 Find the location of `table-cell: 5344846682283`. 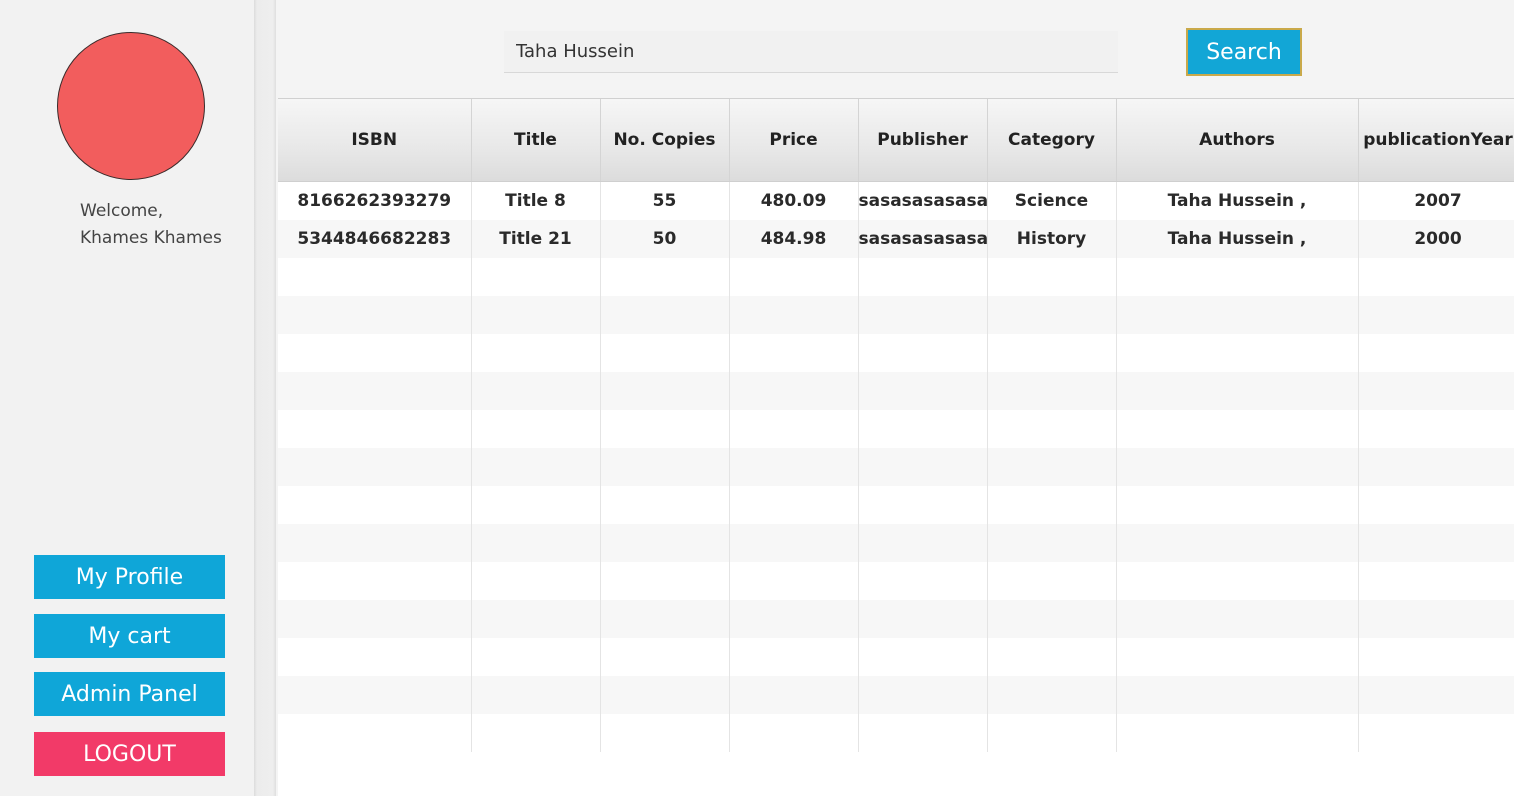

table-cell: 5344846682283 is located at coordinates (375, 239).